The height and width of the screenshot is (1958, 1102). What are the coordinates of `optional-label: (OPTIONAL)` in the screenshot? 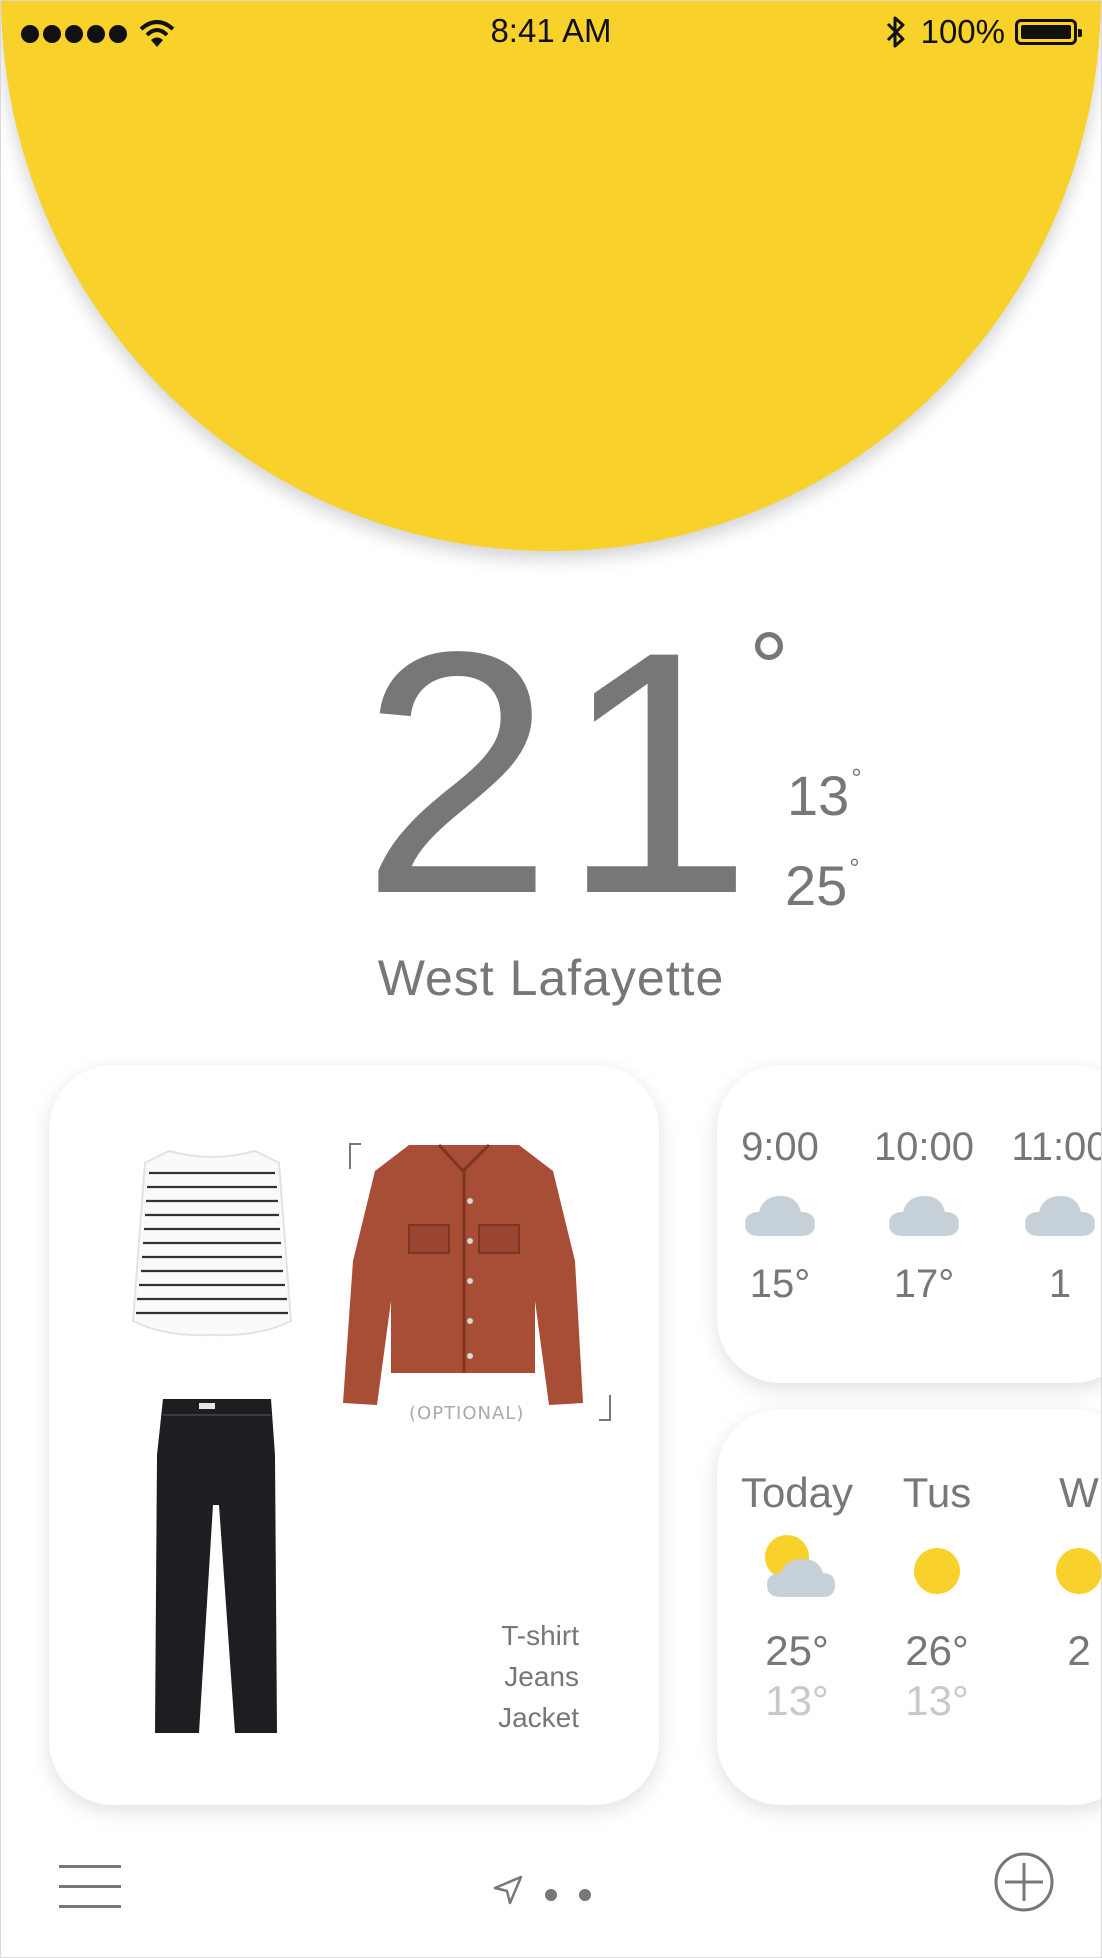 It's located at (467, 1413).